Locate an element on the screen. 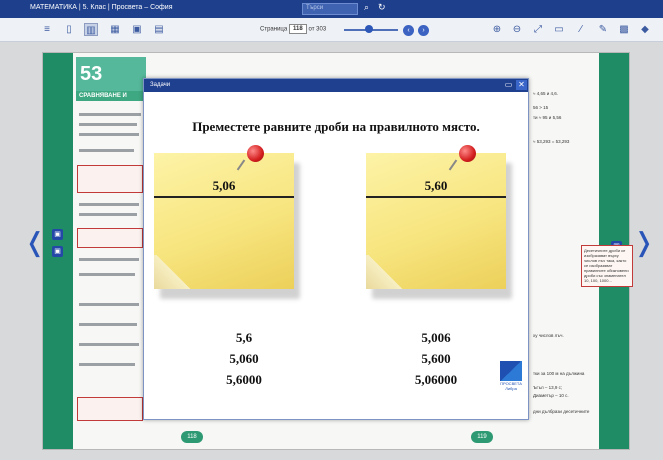 The width and height of the screenshot is (663, 460). publisher-logo: ПРОСВЕТА Либра is located at coordinates (511, 376).